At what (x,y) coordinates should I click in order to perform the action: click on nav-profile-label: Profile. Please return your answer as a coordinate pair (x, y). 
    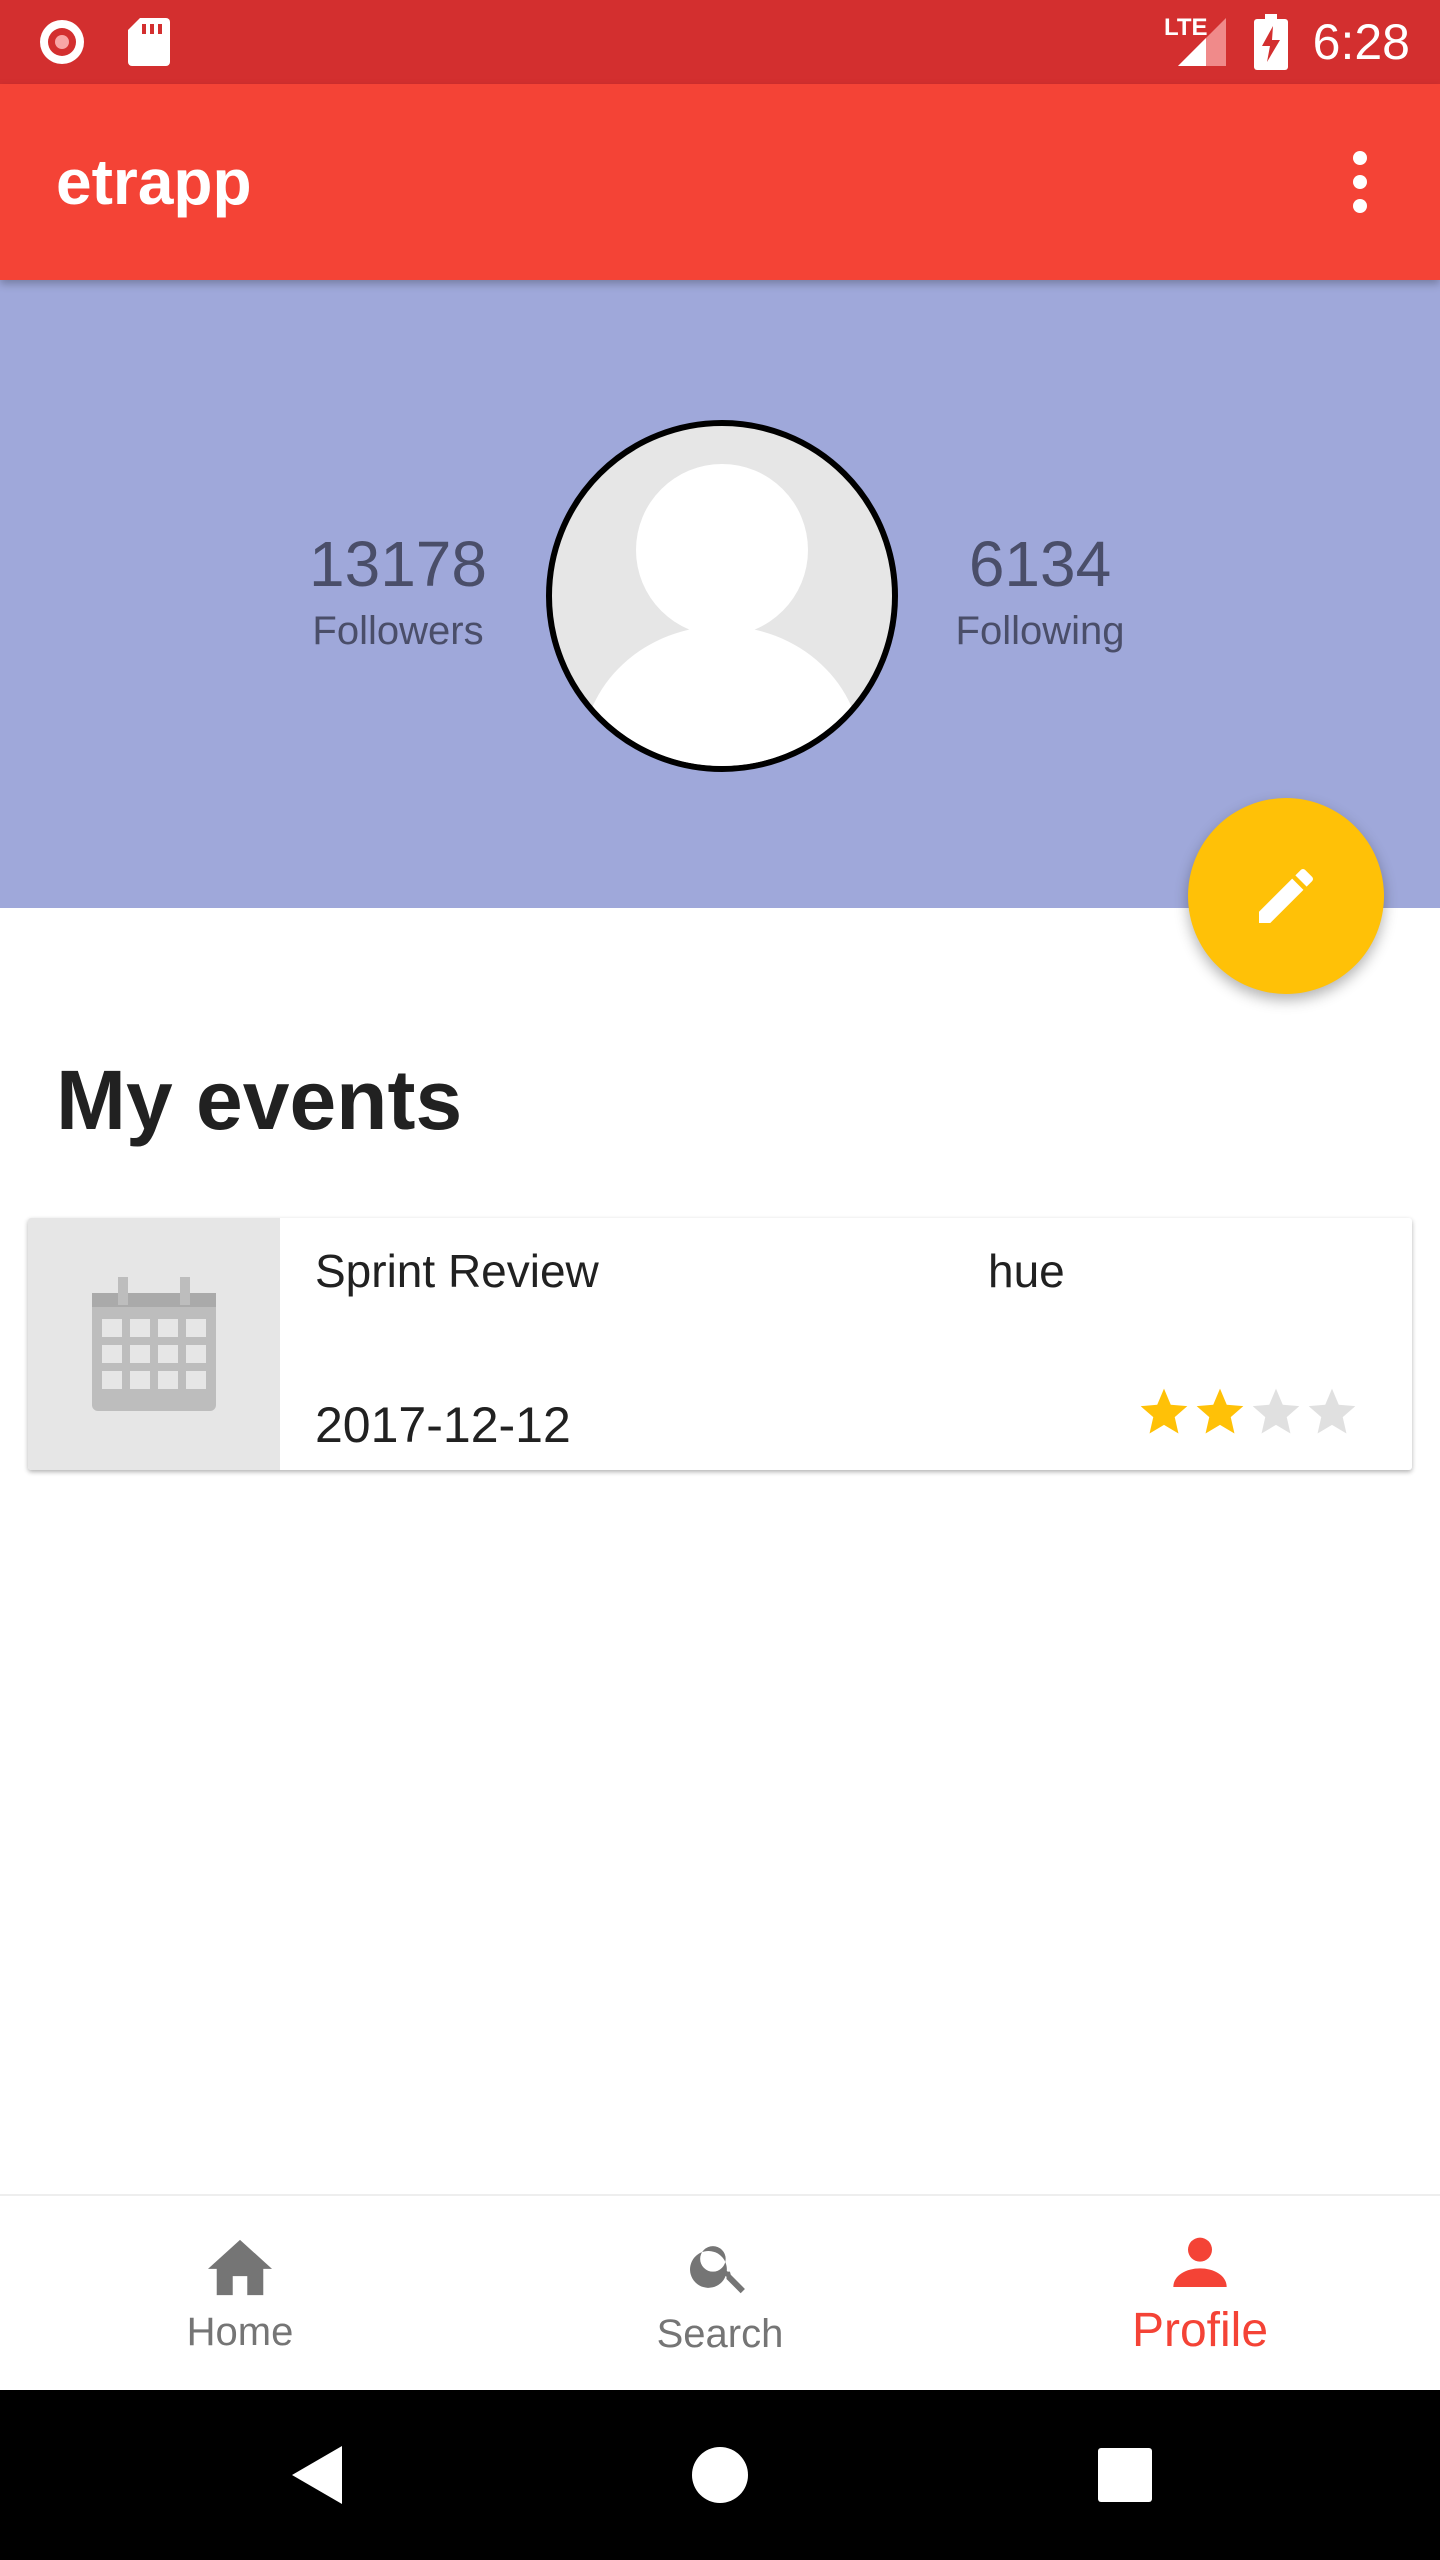
    Looking at the image, I should click on (1200, 2330).